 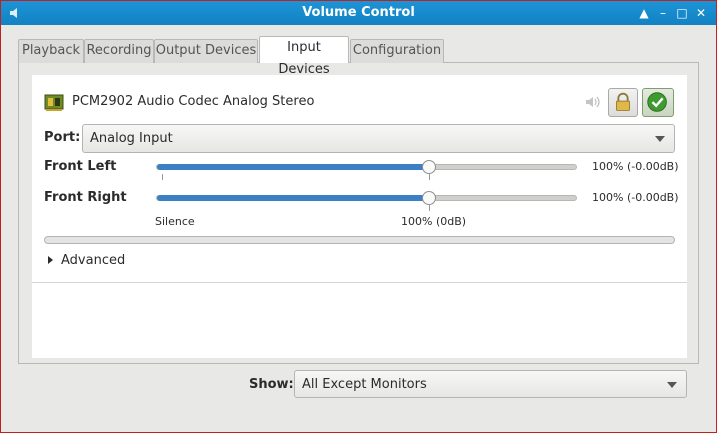 What do you see at coordinates (80, 166) in the screenshot?
I see `front-left-label: Front Left` at bounding box center [80, 166].